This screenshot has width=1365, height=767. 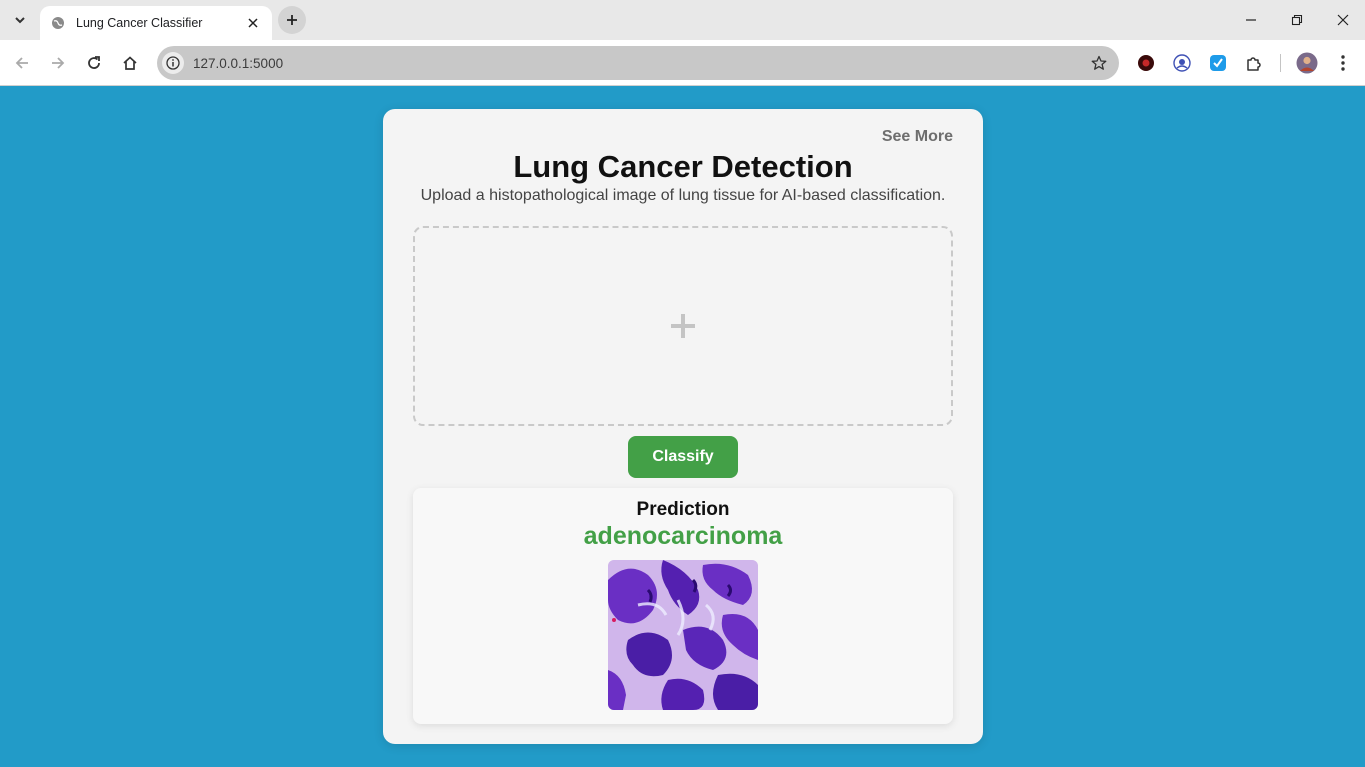 I want to click on info-icon, so click(x=173, y=63).